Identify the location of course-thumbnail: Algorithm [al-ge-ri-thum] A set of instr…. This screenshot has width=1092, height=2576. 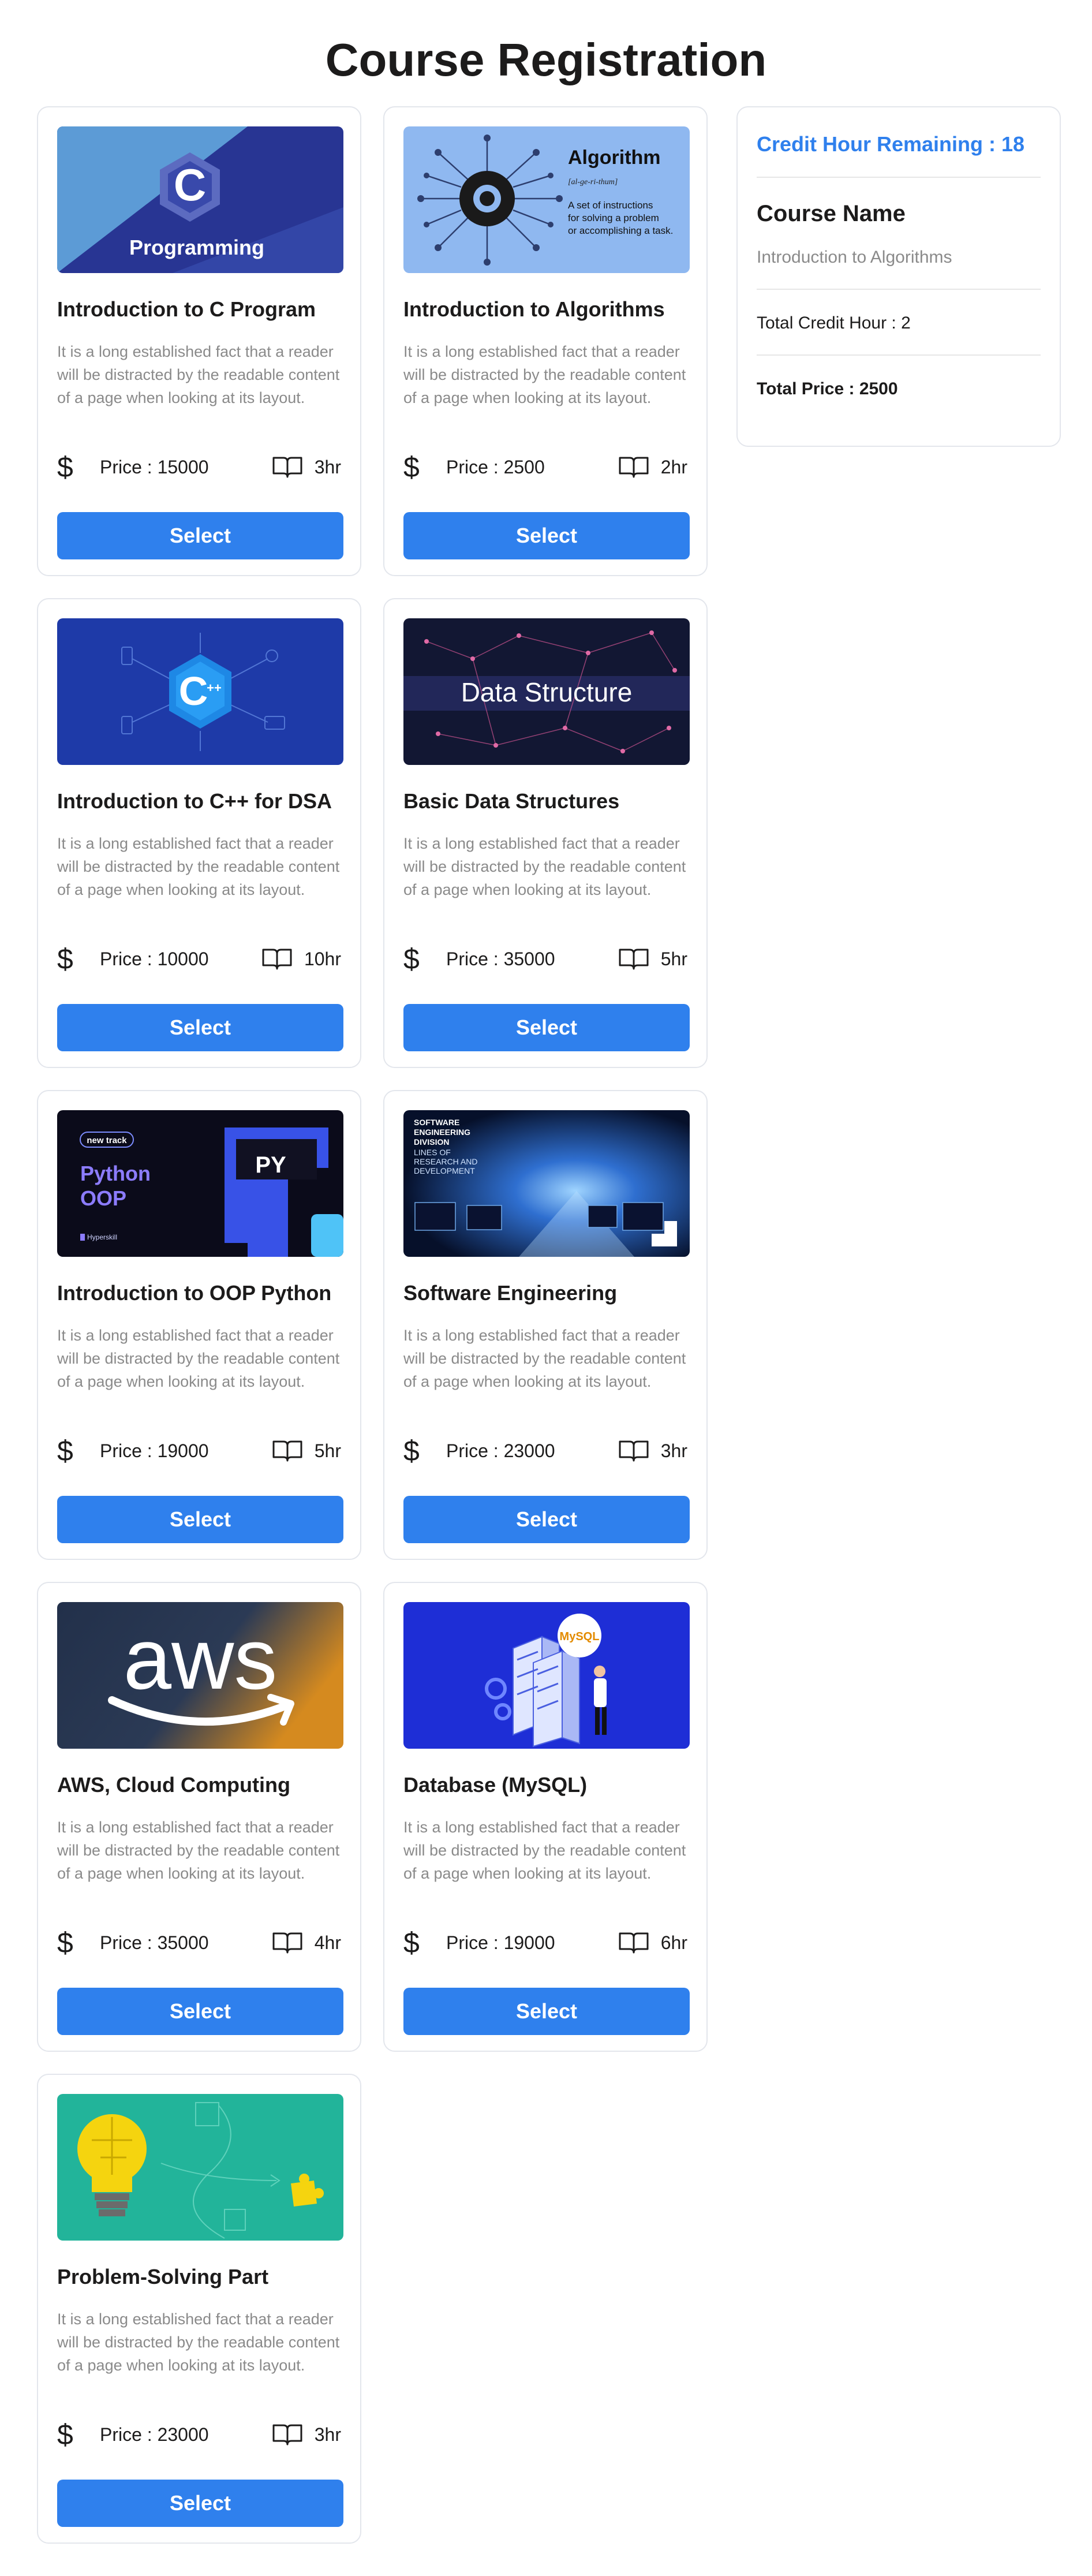
(546, 199).